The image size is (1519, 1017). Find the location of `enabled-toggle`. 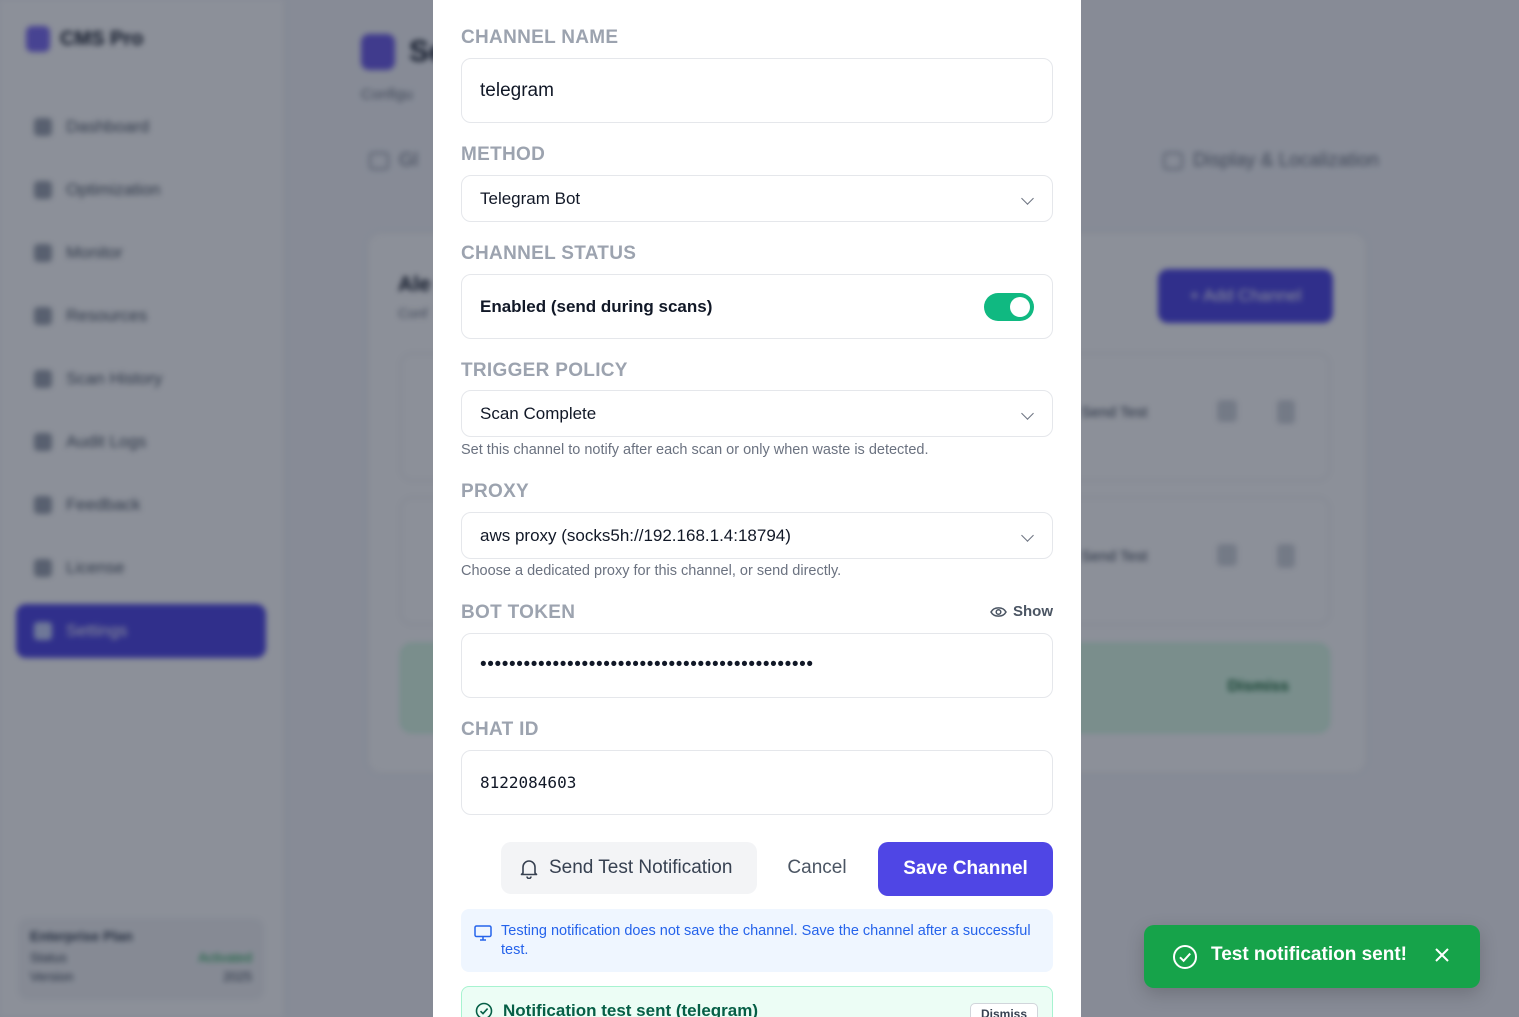

enabled-toggle is located at coordinates (1009, 307).